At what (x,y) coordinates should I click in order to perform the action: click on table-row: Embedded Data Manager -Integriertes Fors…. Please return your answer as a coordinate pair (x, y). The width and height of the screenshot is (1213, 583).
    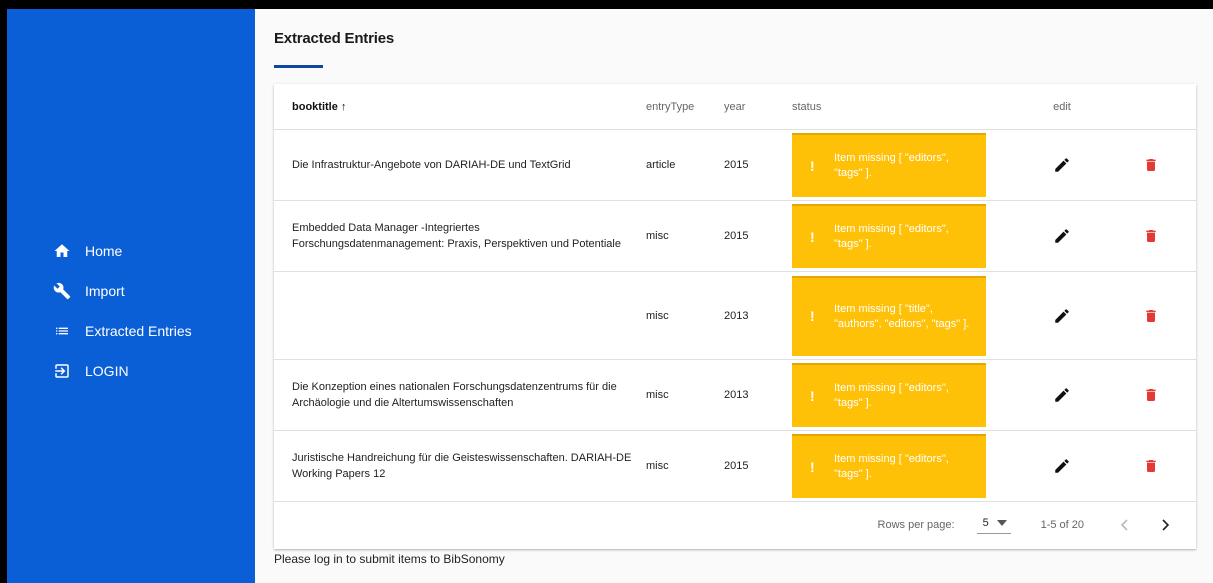
    Looking at the image, I should click on (735, 236).